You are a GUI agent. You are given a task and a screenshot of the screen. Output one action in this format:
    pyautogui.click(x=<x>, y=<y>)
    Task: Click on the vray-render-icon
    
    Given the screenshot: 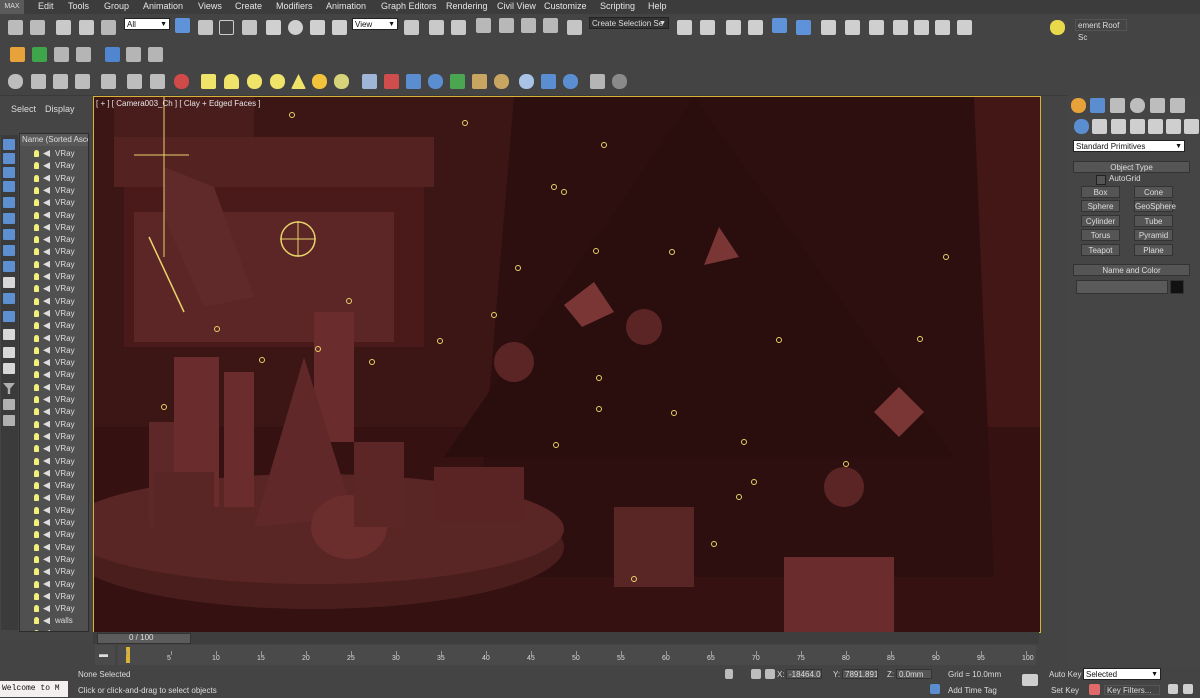 What is the action you would take?
    pyautogui.click(x=82, y=81)
    